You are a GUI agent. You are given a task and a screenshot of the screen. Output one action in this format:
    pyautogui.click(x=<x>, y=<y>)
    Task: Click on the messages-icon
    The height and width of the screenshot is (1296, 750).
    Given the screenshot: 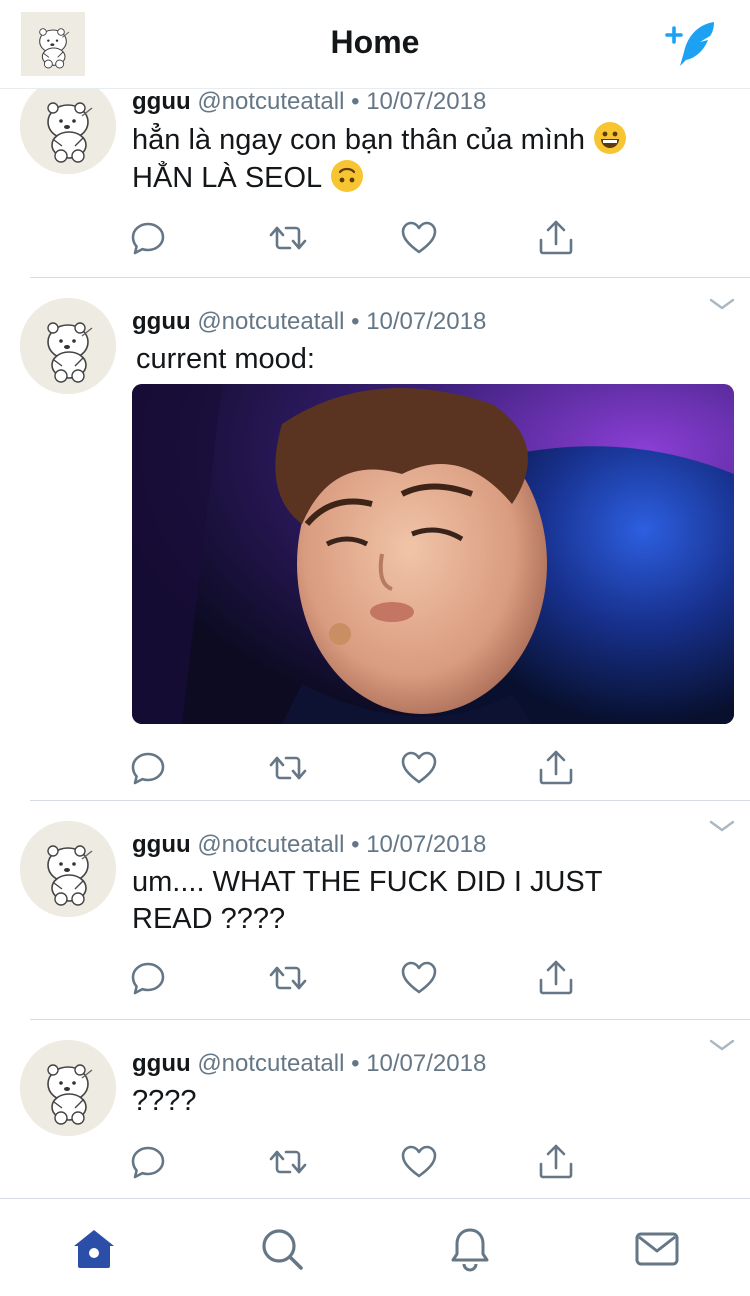 What is the action you would take?
    pyautogui.click(x=657, y=1249)
    